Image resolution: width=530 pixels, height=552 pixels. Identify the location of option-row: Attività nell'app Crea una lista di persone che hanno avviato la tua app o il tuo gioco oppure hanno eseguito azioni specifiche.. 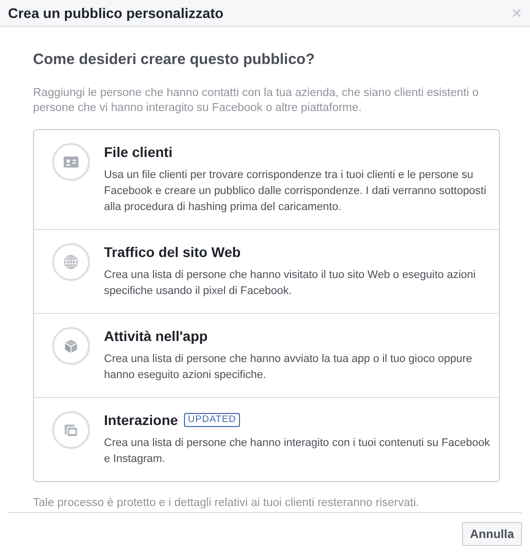
(266, 354).